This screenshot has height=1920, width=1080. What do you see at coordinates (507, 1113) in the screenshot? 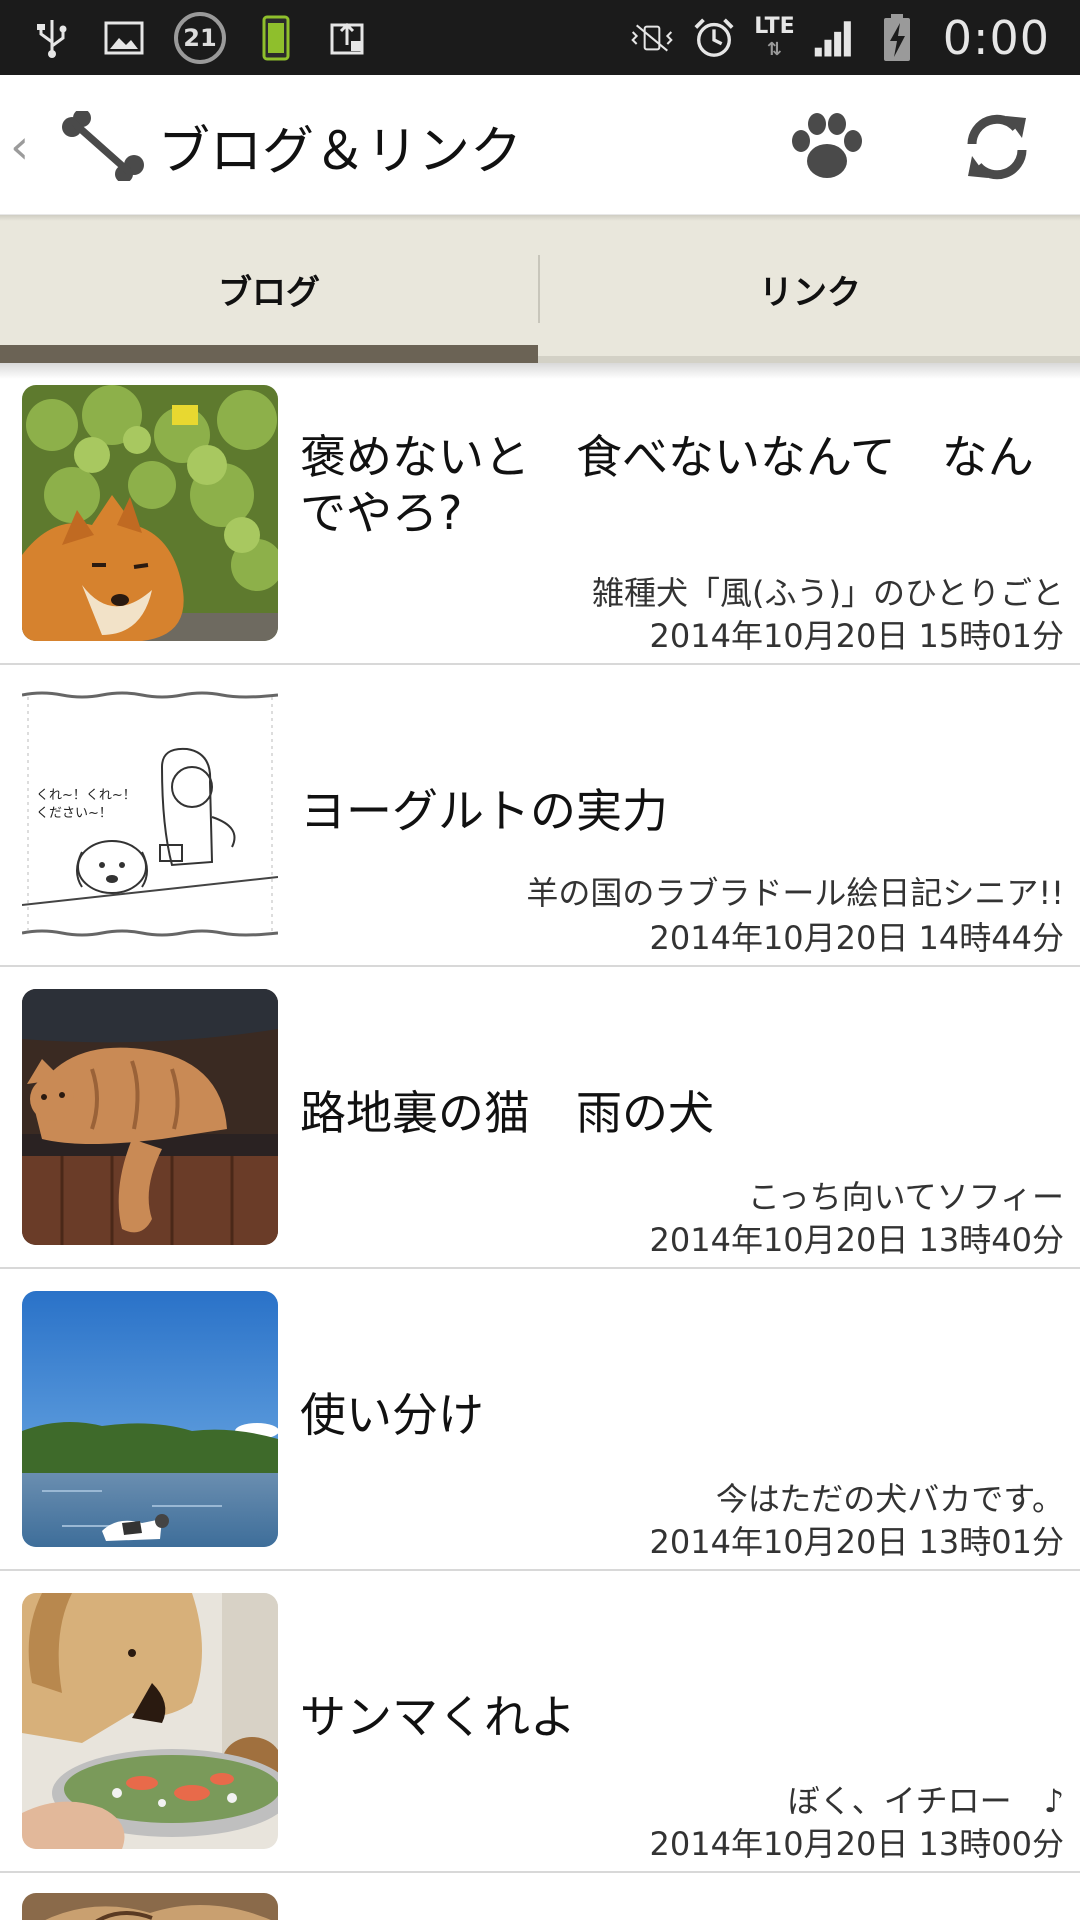
I see `item-title: 路地裏の猫 雨の犬` at bounding box center [507, 1113].